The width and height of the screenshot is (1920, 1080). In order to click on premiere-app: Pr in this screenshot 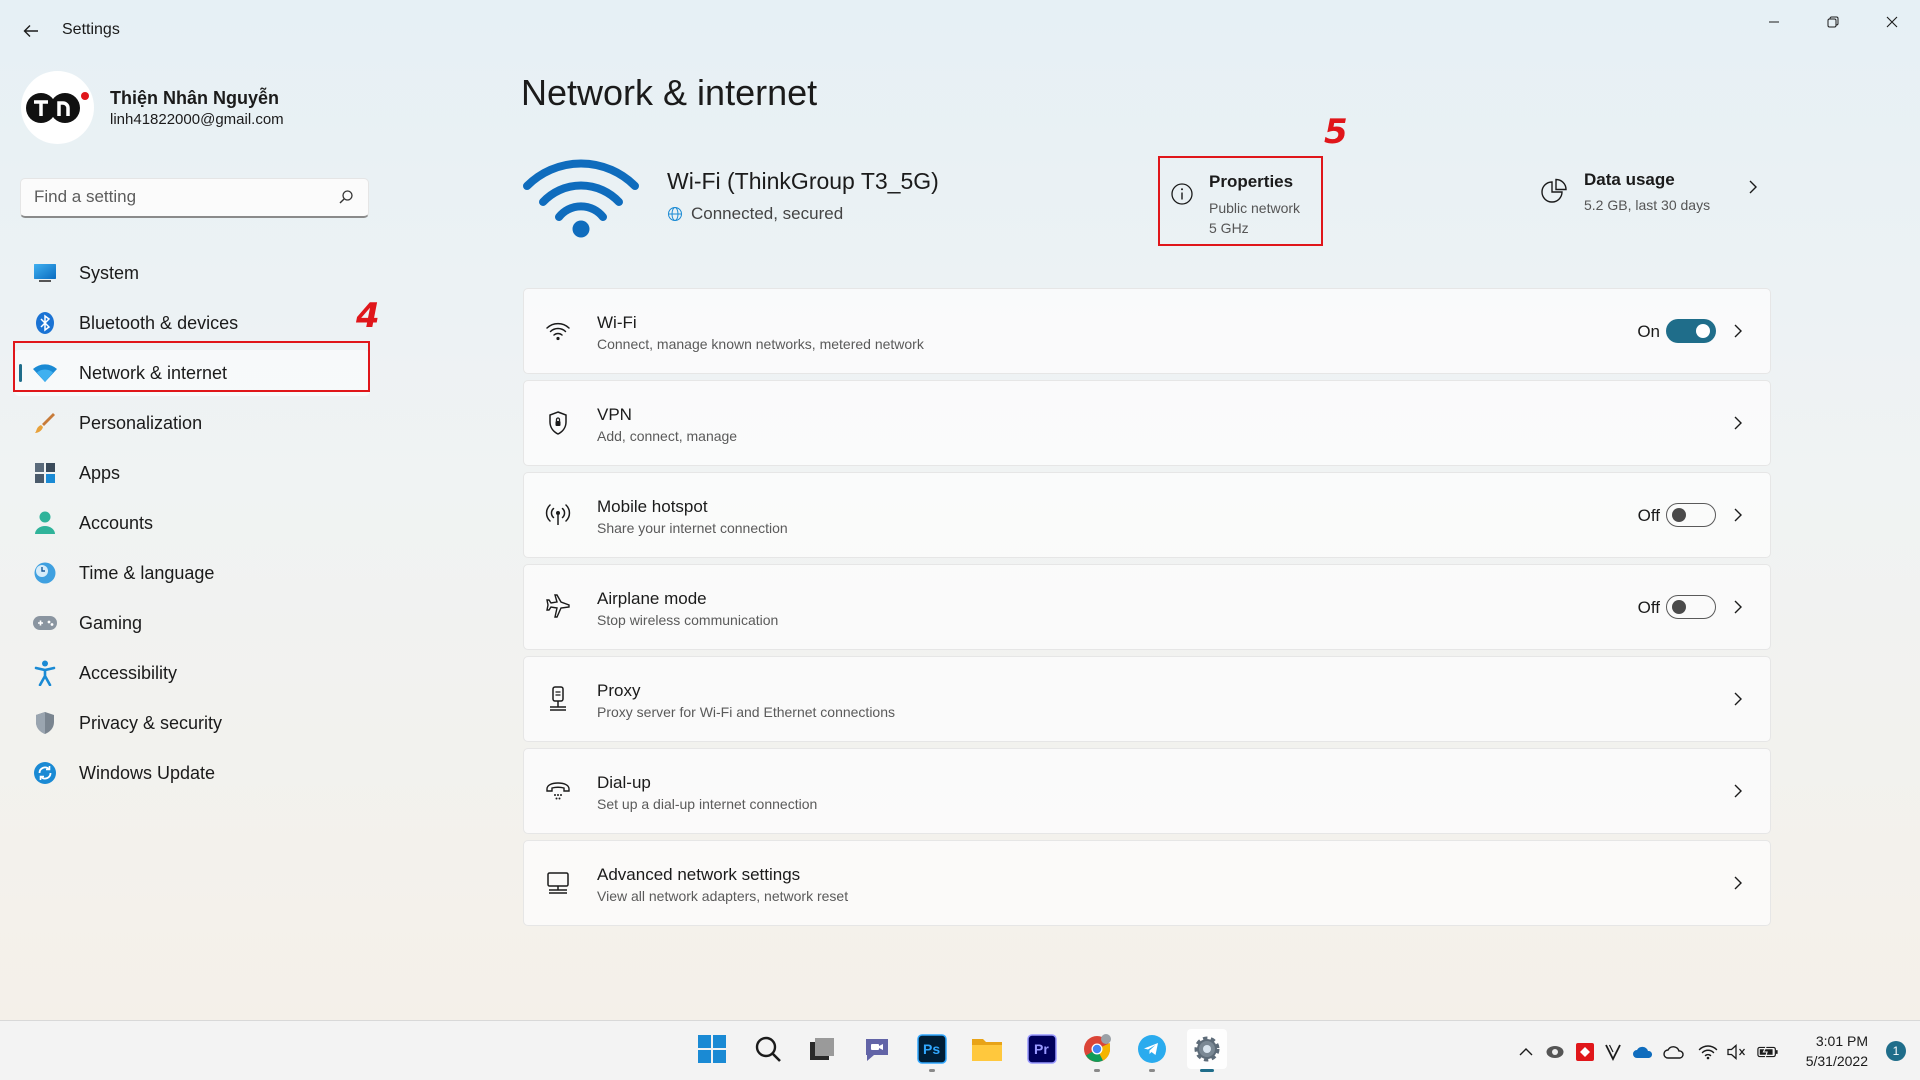, I will do `click(1042, 1049)`.